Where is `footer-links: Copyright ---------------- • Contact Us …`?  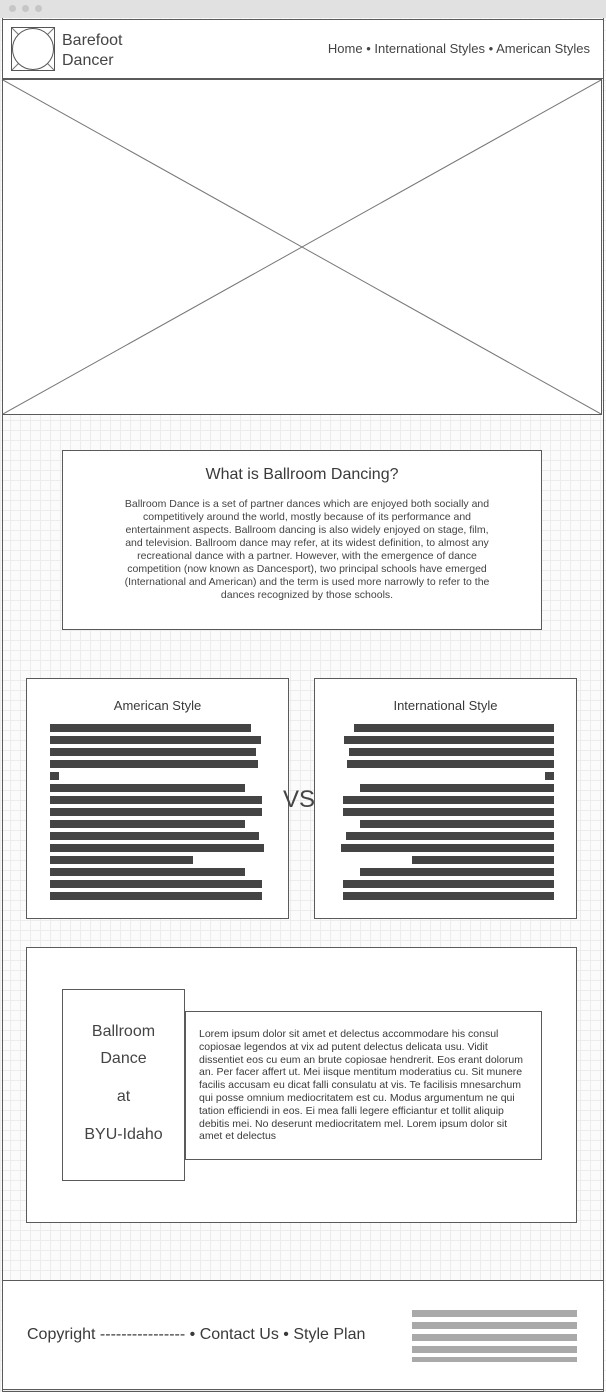 footer-links: Copyright ---------------- • Contact Us … is located at coordinates (196, 1335).